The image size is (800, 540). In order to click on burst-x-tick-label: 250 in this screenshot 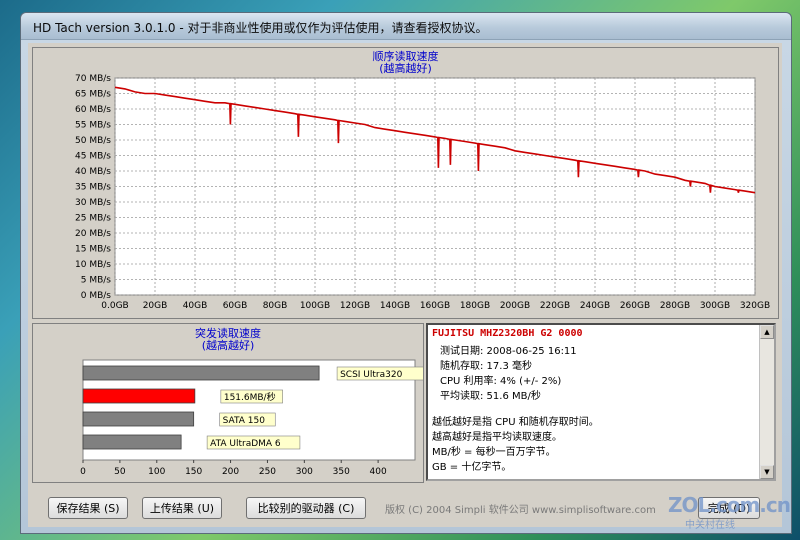, I will do `click(267, 472)`.